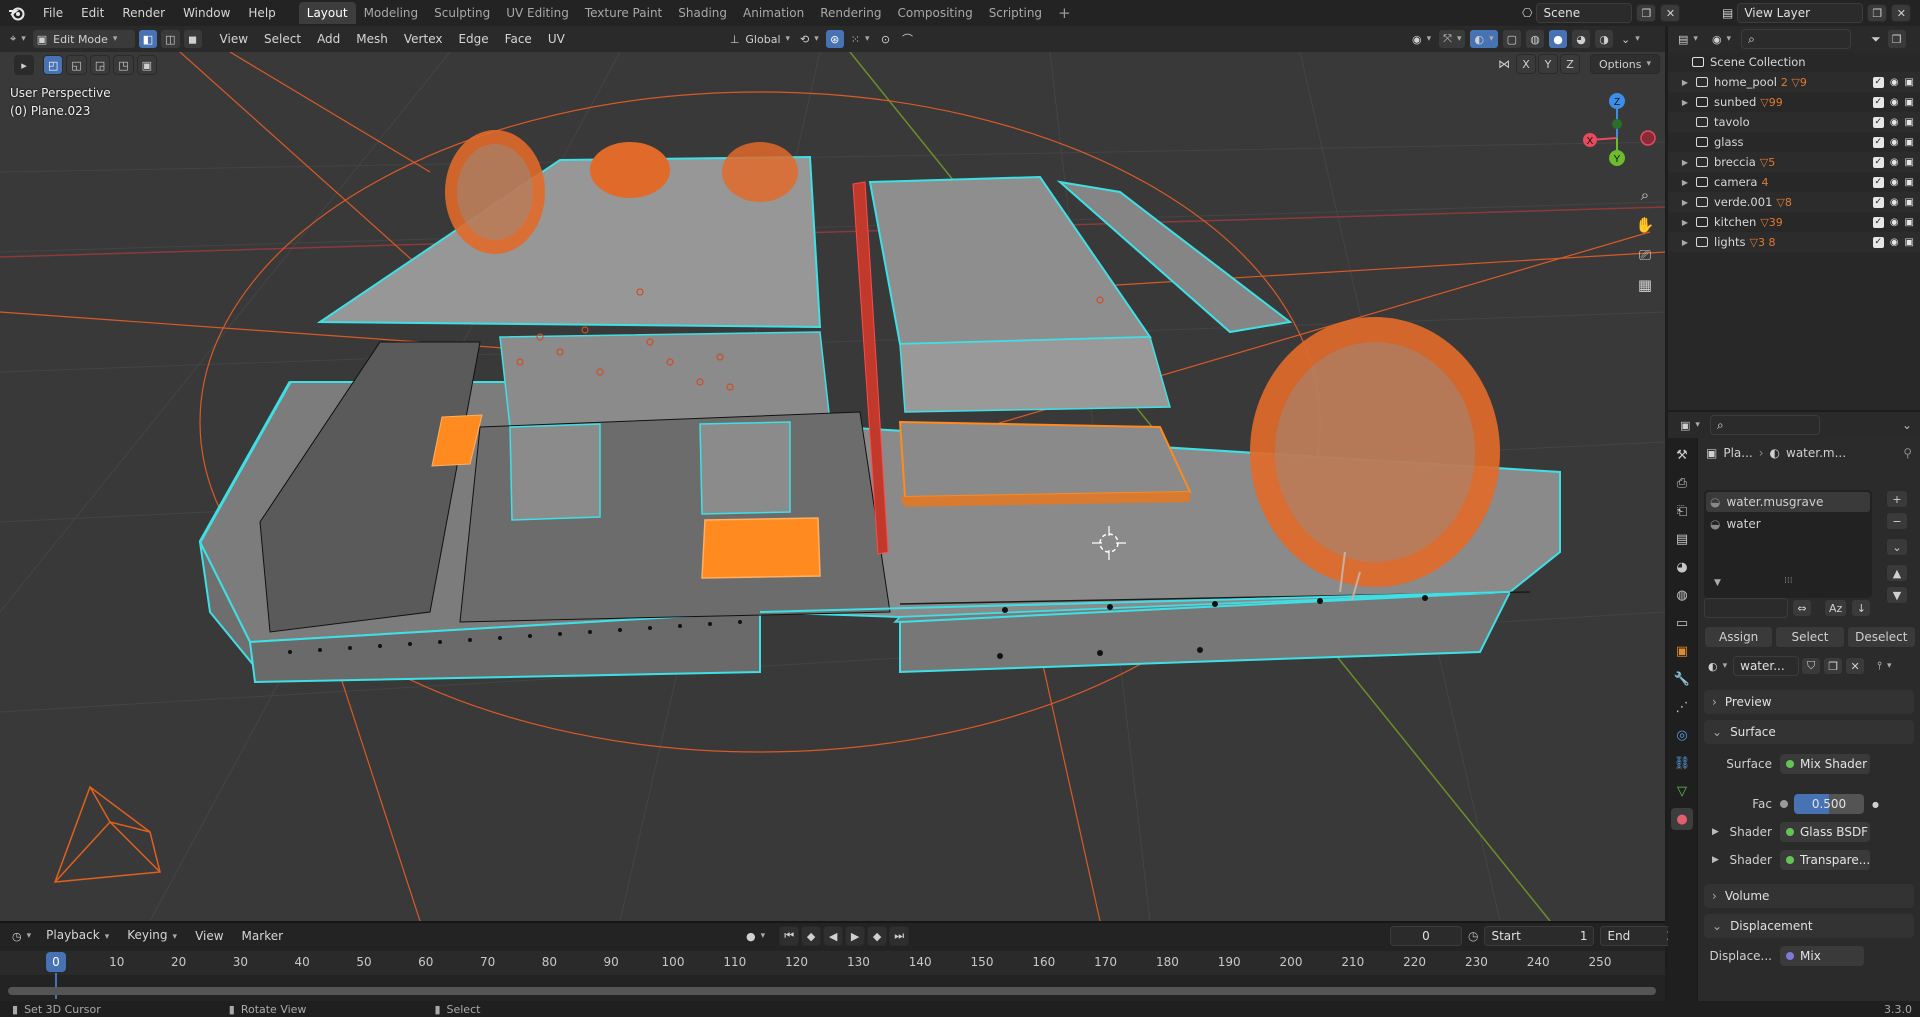 The width and height of the screenshot is (1920, 1017). I want to click on proportional-edit-icon: ⊙, so click(886, 39).